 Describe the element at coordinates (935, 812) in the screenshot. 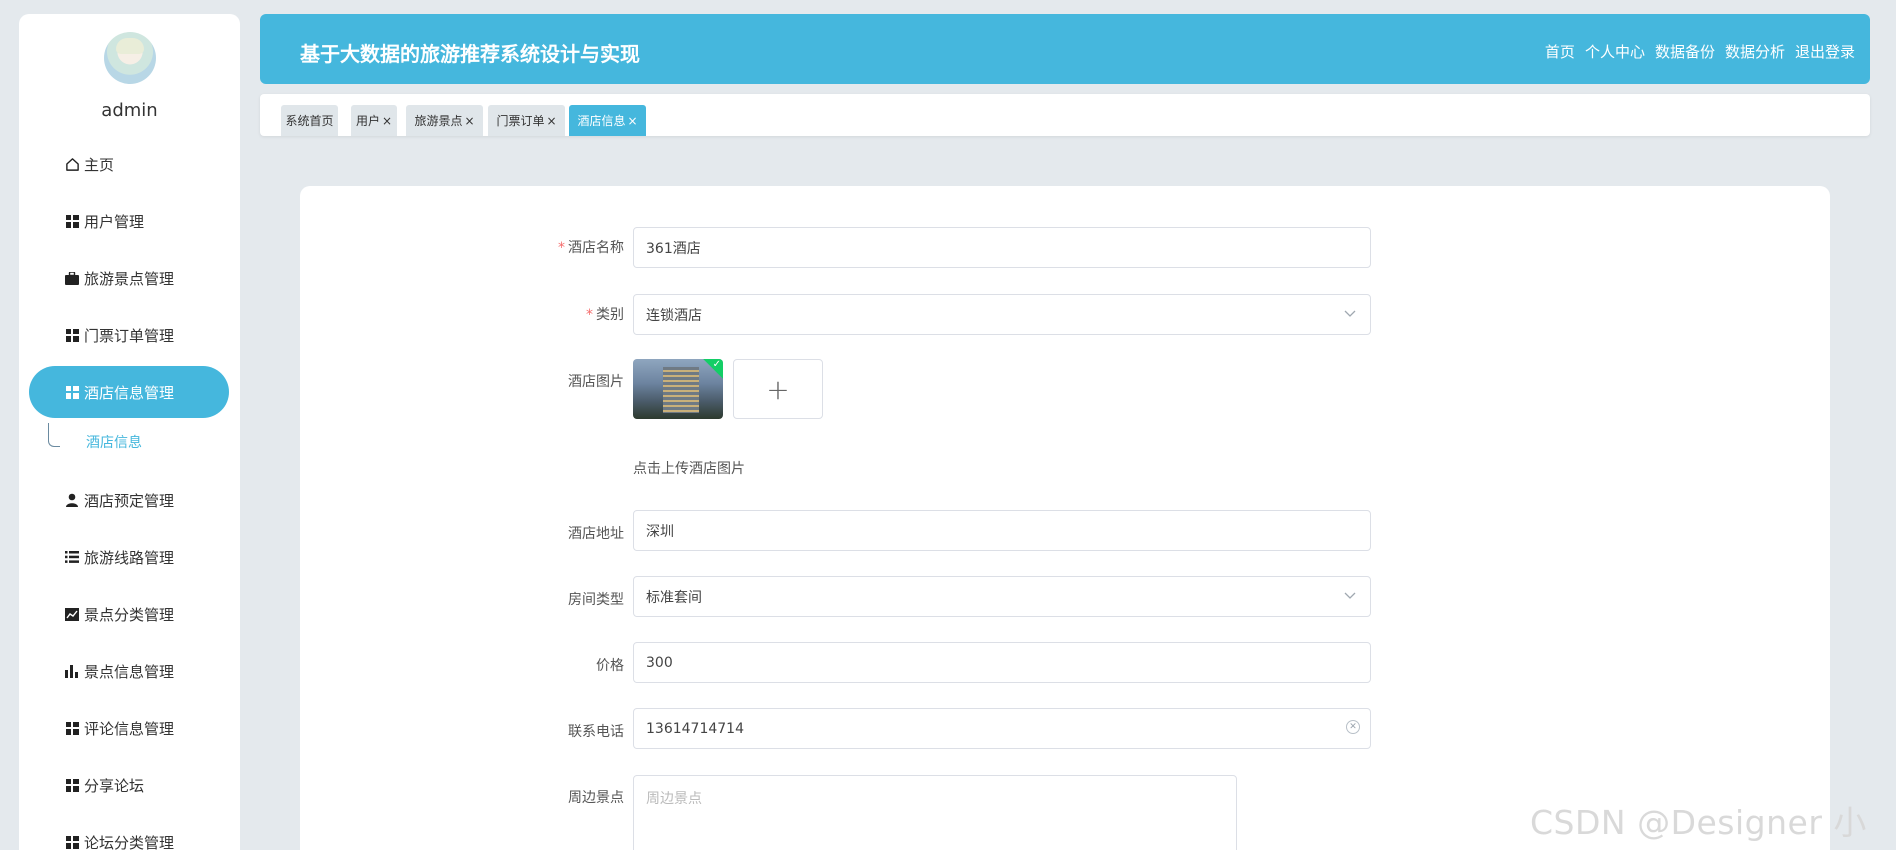

I see `nearby-textarea: 周边景点` at that location.